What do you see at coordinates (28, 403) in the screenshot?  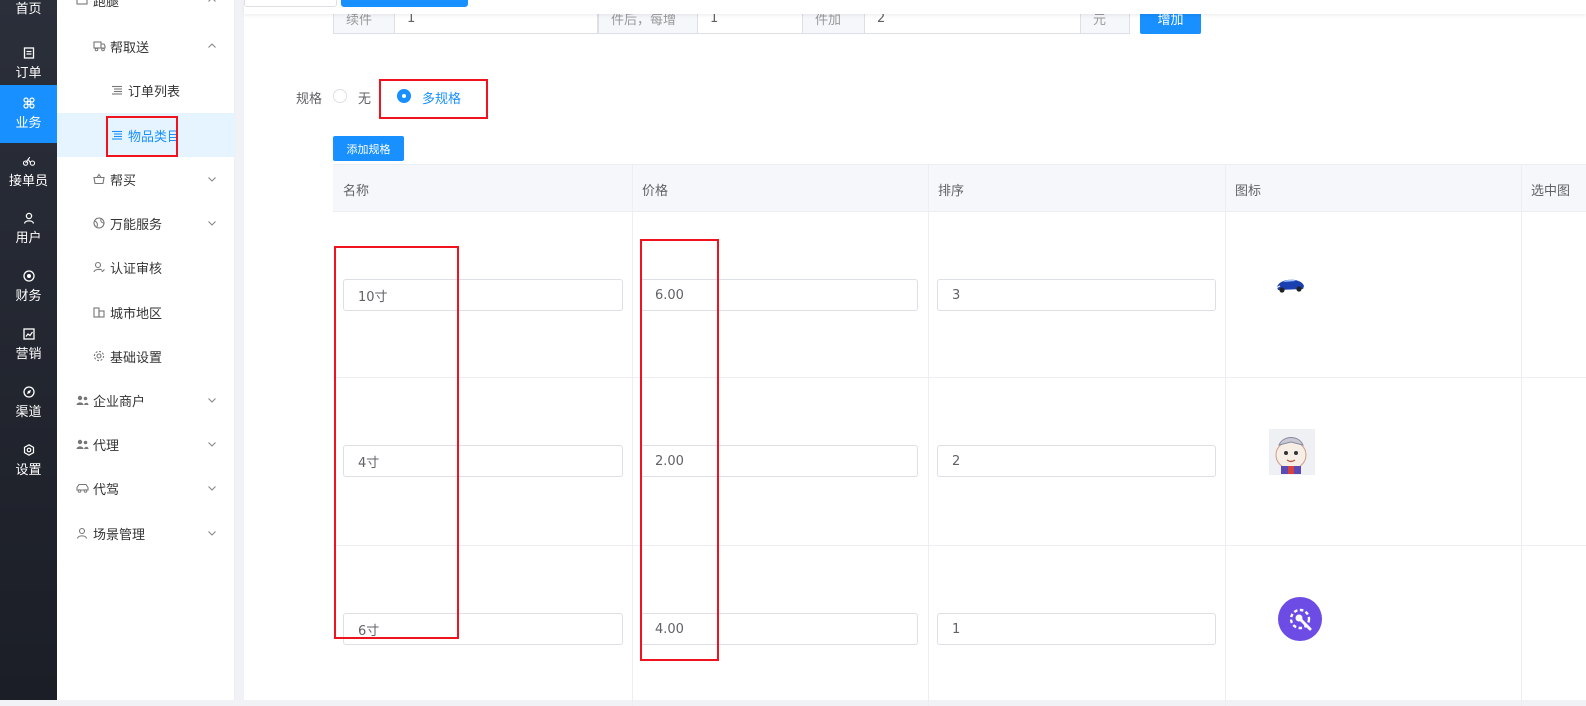 I see `rail-item-channels: 渠道` at bounding box center [28, 403].